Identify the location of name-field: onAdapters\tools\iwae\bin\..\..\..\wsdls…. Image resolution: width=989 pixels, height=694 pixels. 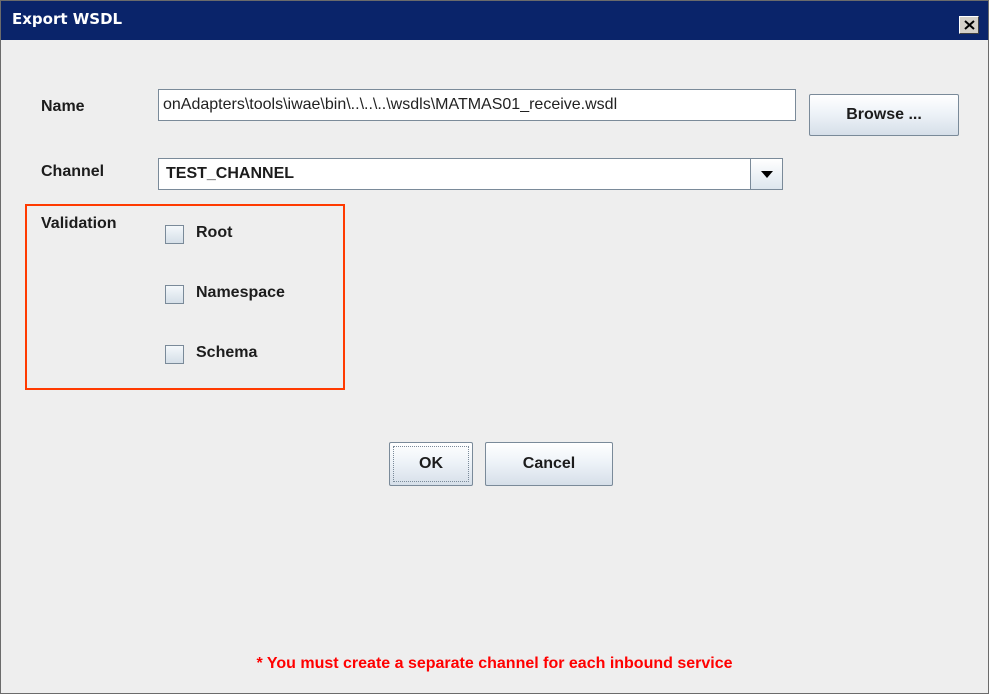
(477, 105).